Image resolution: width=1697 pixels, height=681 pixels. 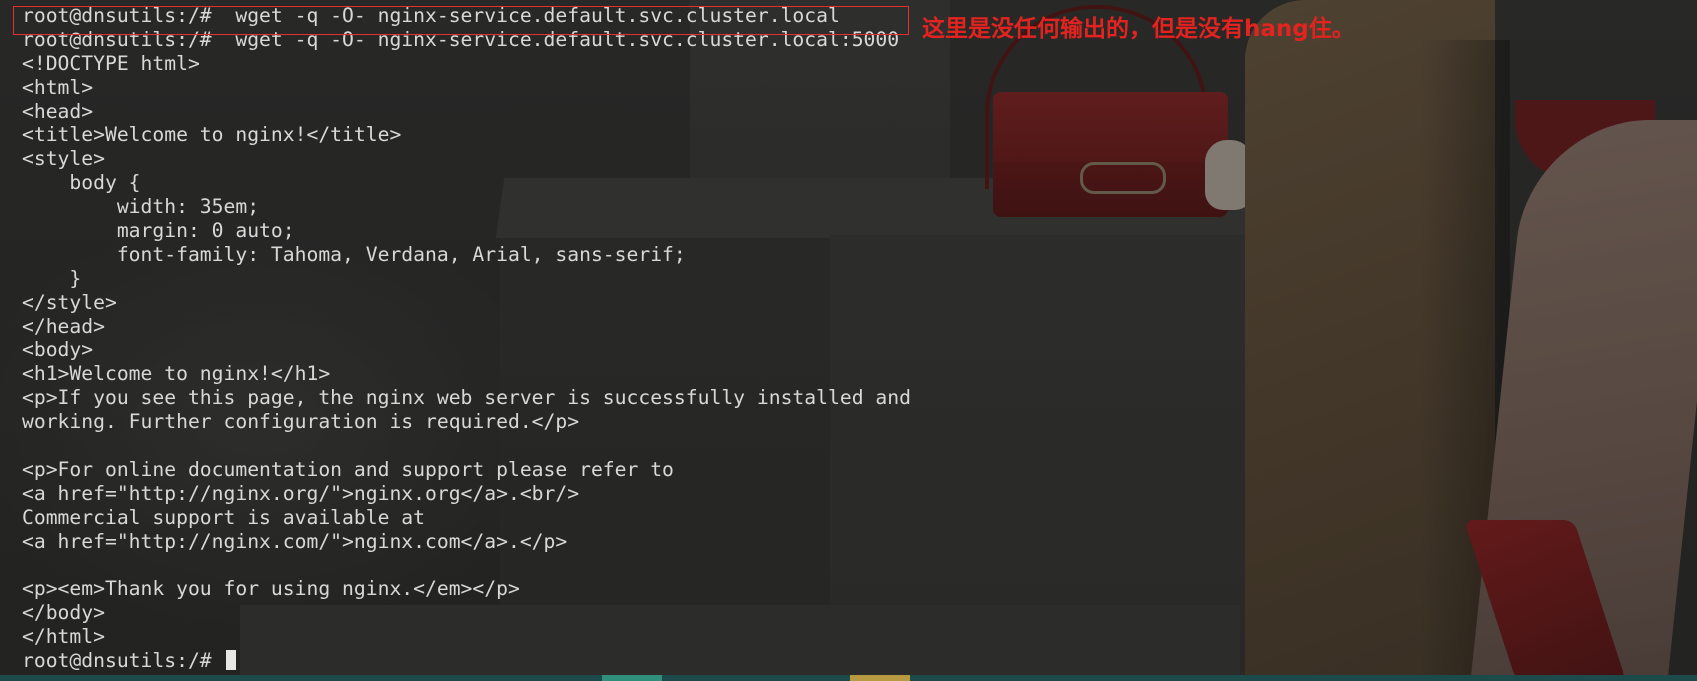 What do you see at coordinates (158, 231) in the screenshot?
I see `terminal-line: margin: 0 auto;` at bounding box center [158, 231].